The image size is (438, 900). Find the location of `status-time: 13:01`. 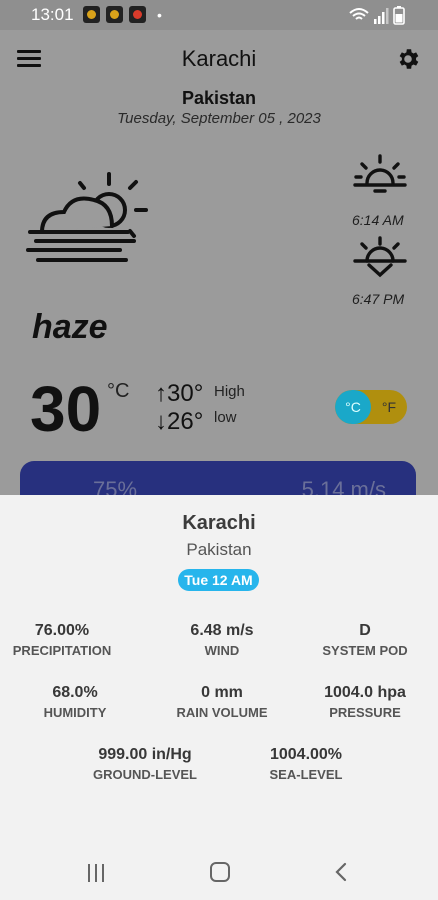

status-time: 13:01 is located at coordinates (52, 14).